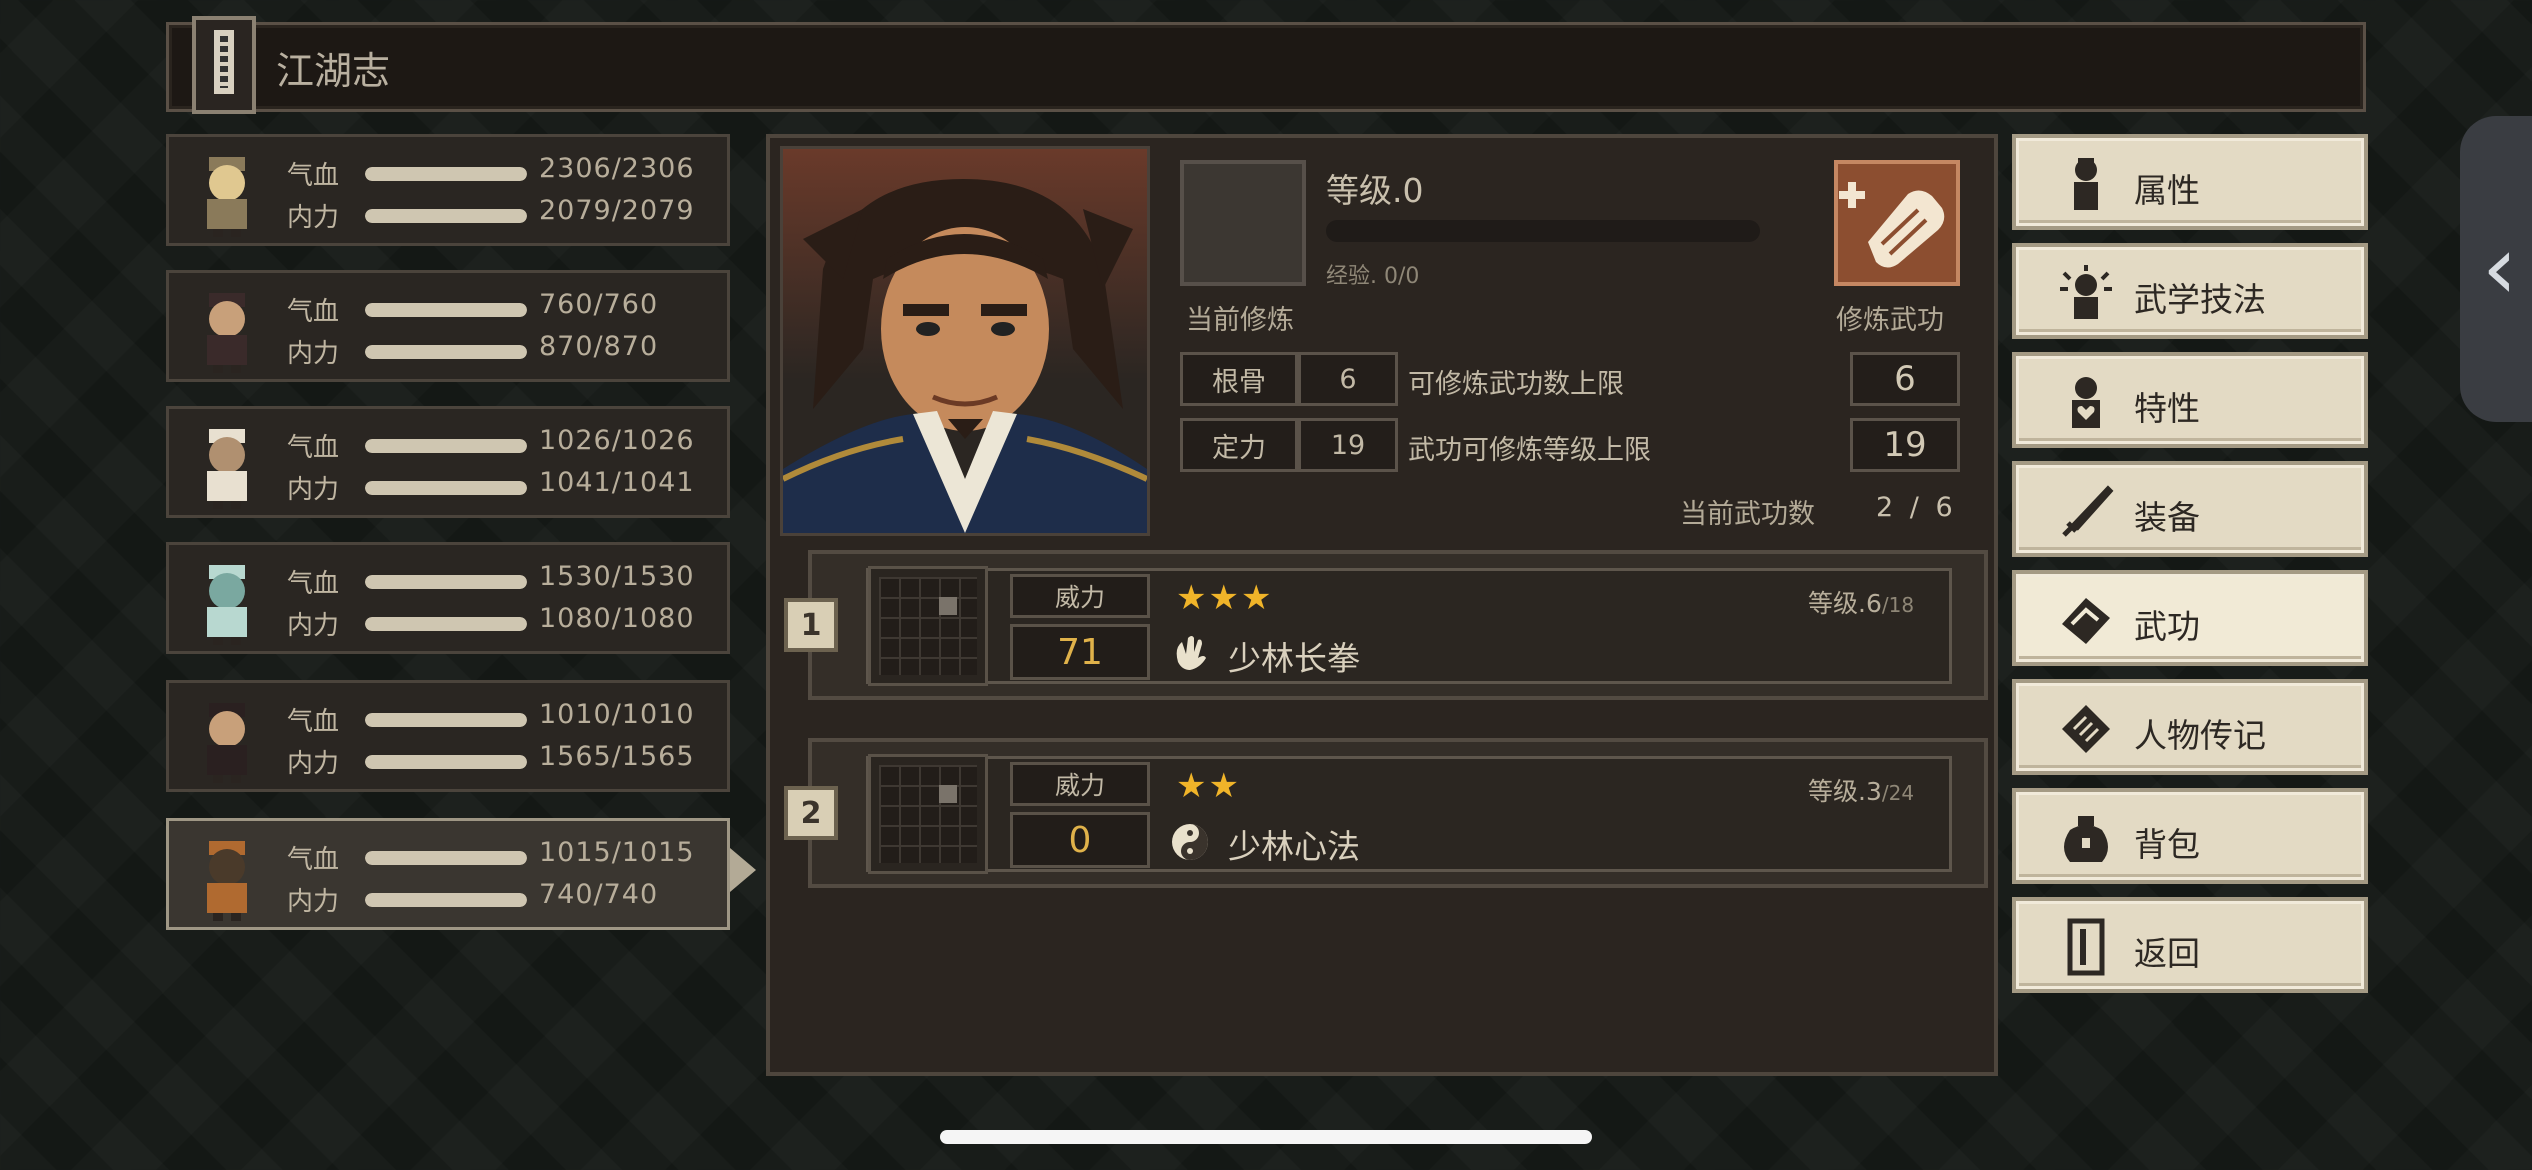 The image size is (2532, 1170). I want to click on power-label: 威力, so click(1080, 596).